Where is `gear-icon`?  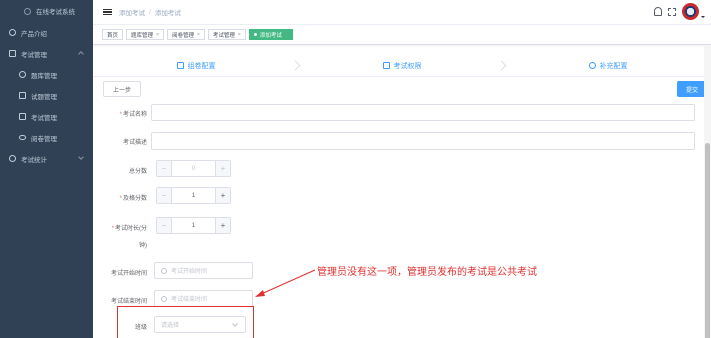 gear-icon is located at coordinates (592, 65).